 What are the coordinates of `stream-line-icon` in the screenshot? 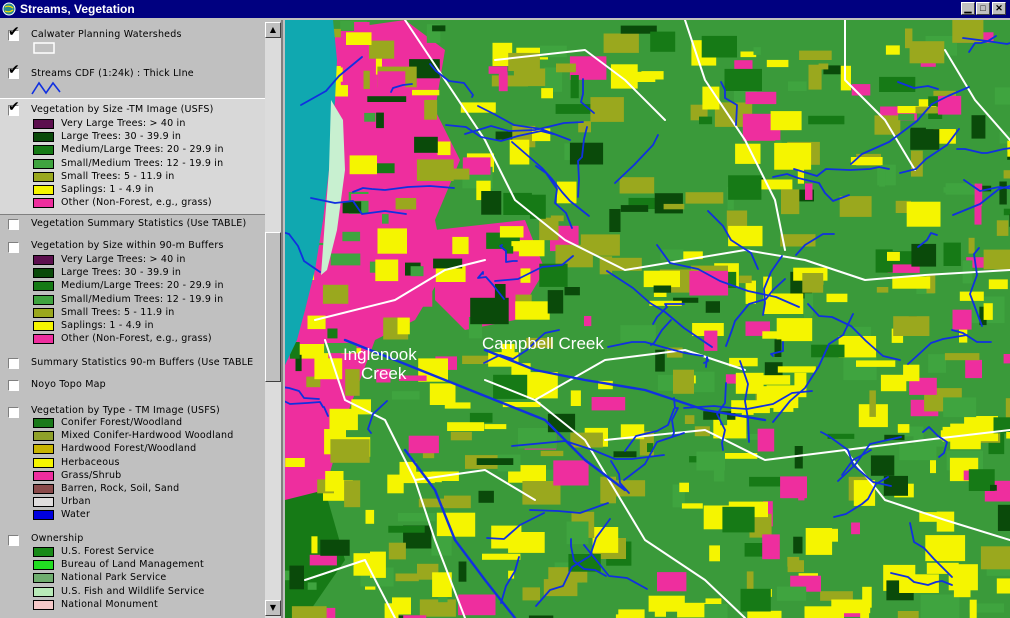 It's located at (46, 88).